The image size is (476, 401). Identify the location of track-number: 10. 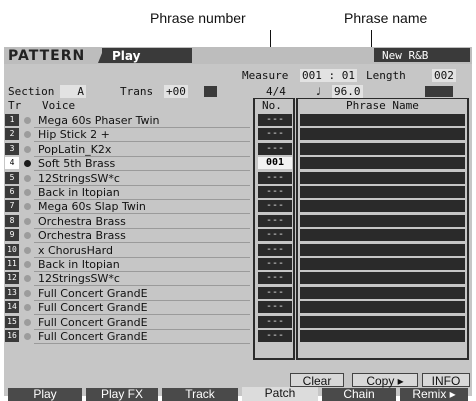
(12, 250).